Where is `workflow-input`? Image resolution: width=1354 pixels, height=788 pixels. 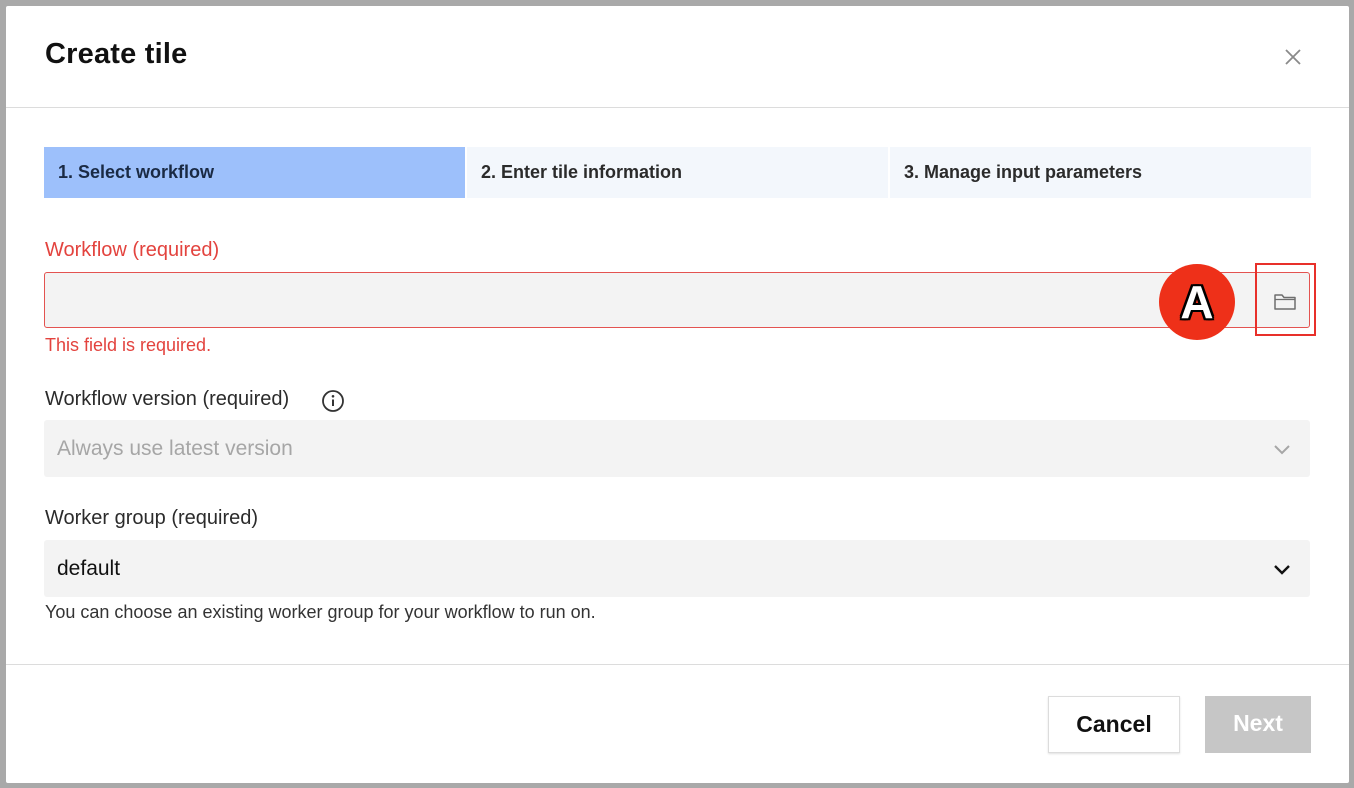 workflow-input is located at coordinates (677, 300).